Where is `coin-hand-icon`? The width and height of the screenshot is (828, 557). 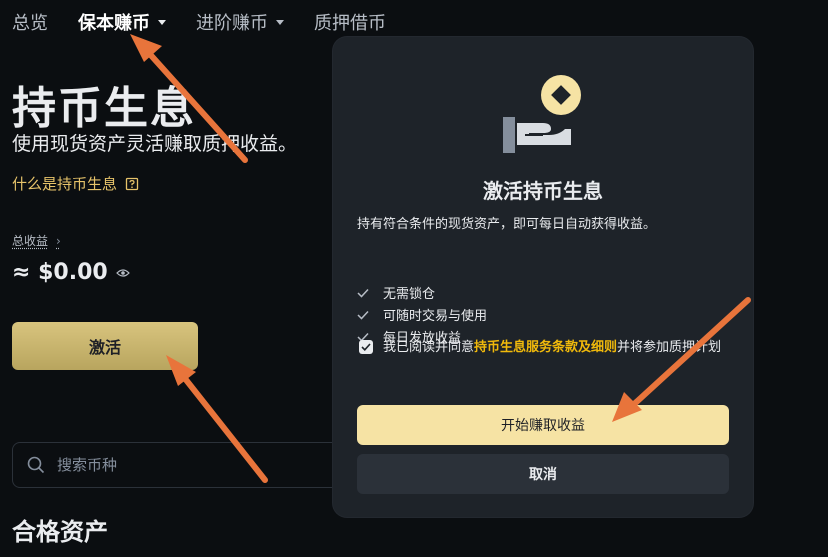
coin-hand-icon is located at coordinates (542, 114).